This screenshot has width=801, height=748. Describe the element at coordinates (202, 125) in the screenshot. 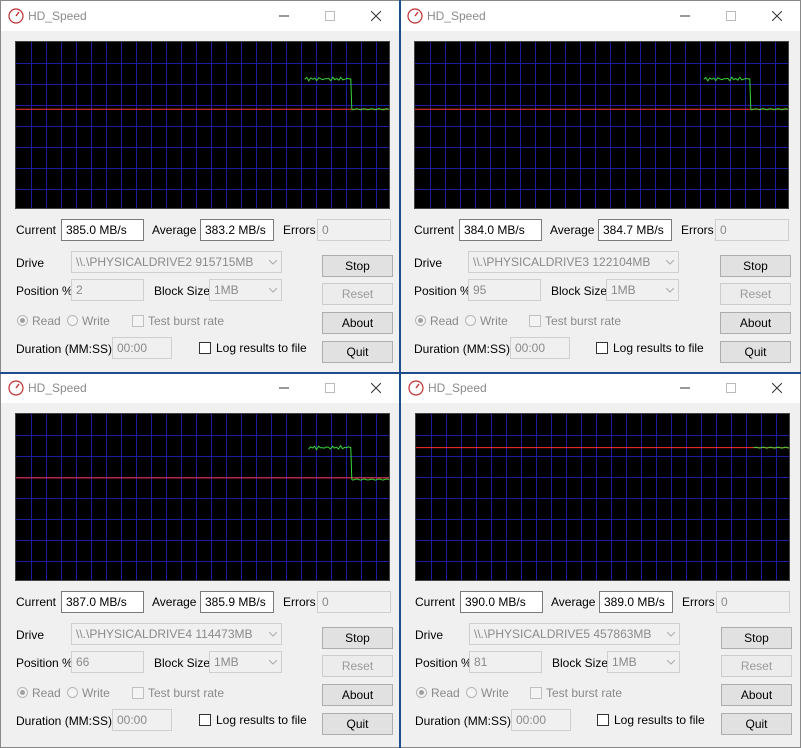

I see `speed-graph` at that location.